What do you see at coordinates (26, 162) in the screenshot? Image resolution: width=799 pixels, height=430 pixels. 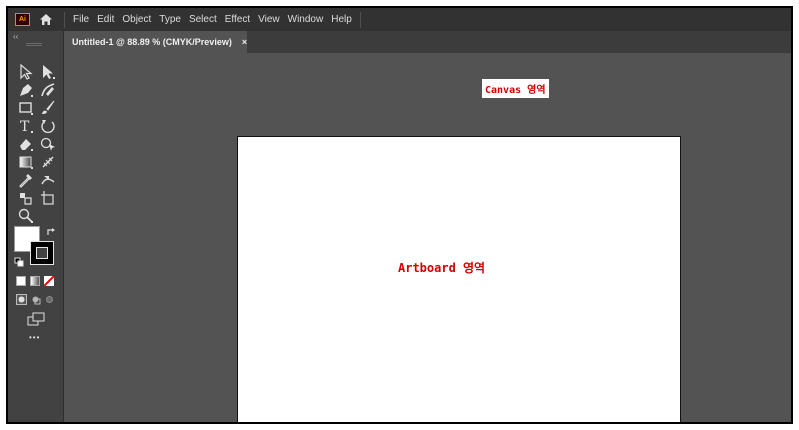 I see `gradient-tool-icon` at bounding box center [26, 162].